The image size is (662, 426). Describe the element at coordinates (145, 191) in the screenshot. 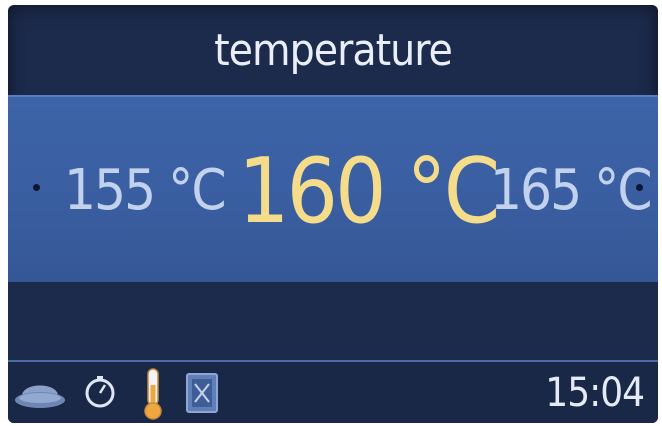

I see `previous-temperature: 155 °C` at that location.